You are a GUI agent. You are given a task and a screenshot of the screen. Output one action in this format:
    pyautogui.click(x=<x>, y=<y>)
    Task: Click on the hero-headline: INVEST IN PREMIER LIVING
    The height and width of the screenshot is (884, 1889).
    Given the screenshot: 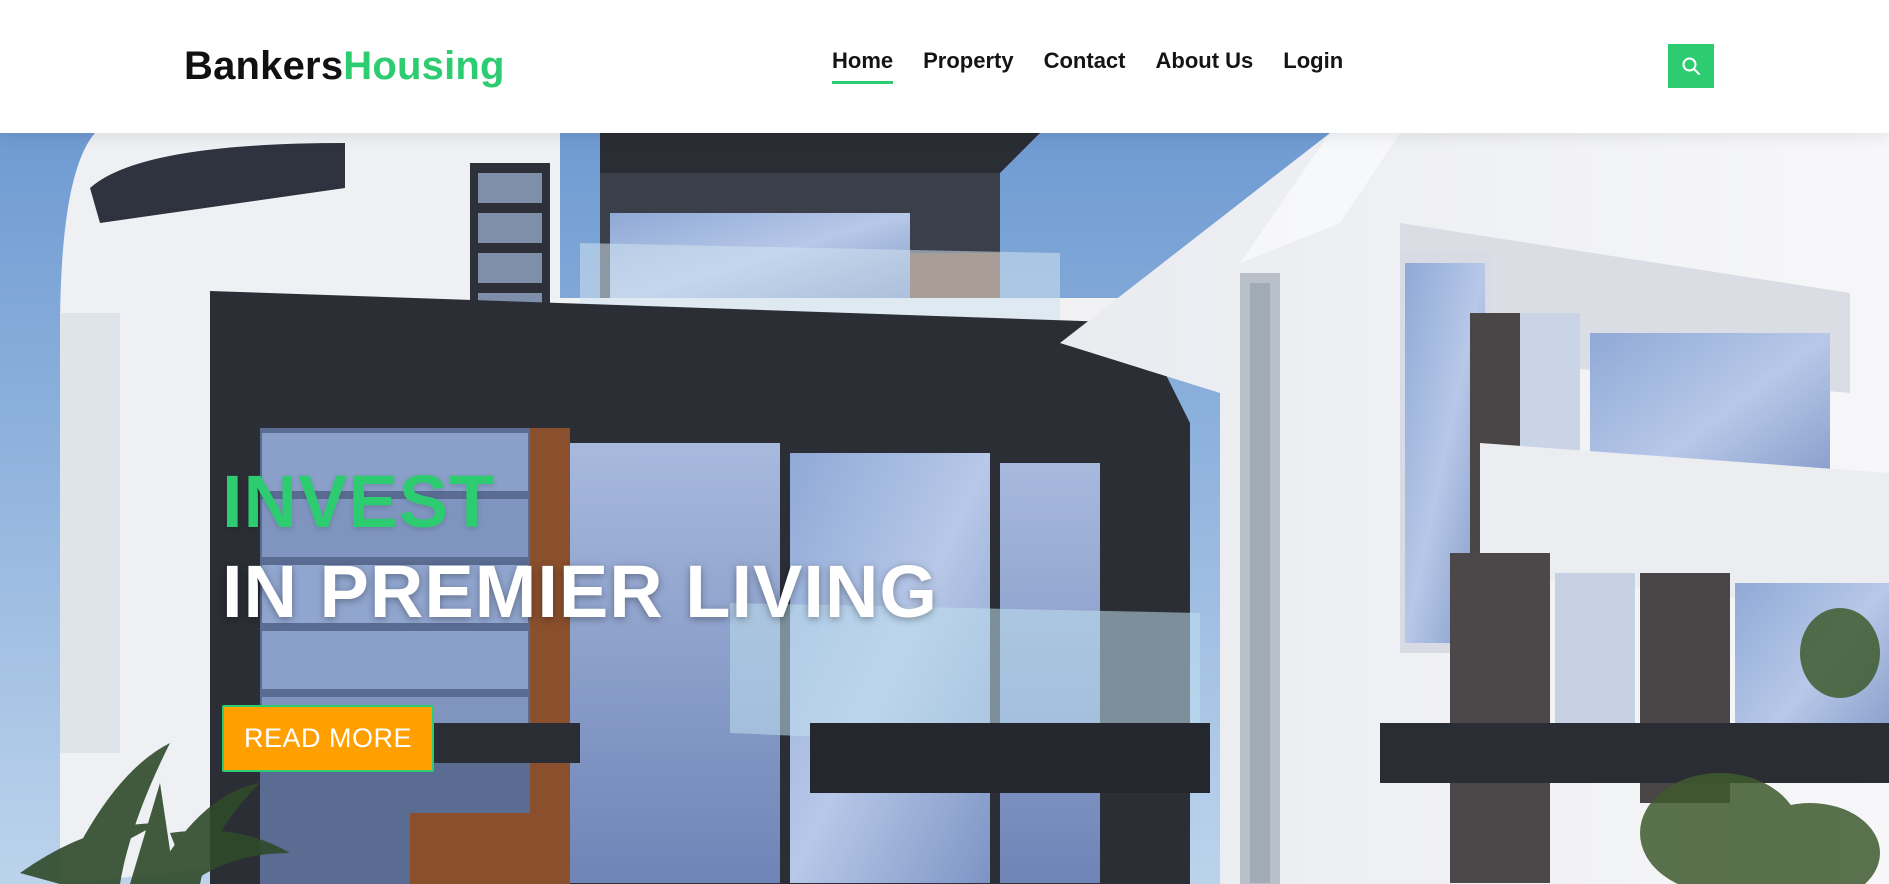 What is the action you would take?
    pyautogui.click(x=580, y=547)
    